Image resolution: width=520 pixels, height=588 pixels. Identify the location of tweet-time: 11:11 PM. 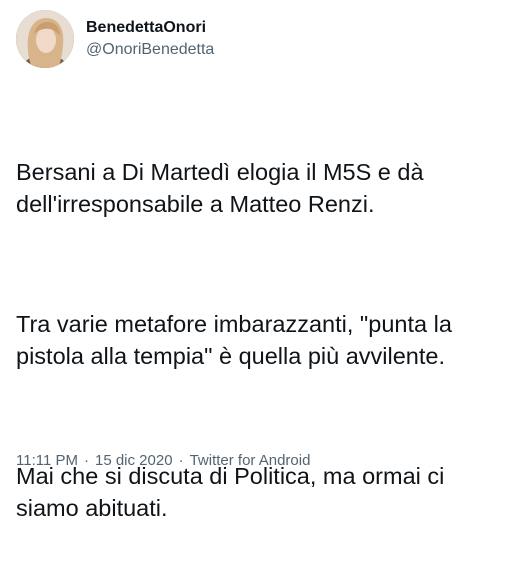
(47, 461).